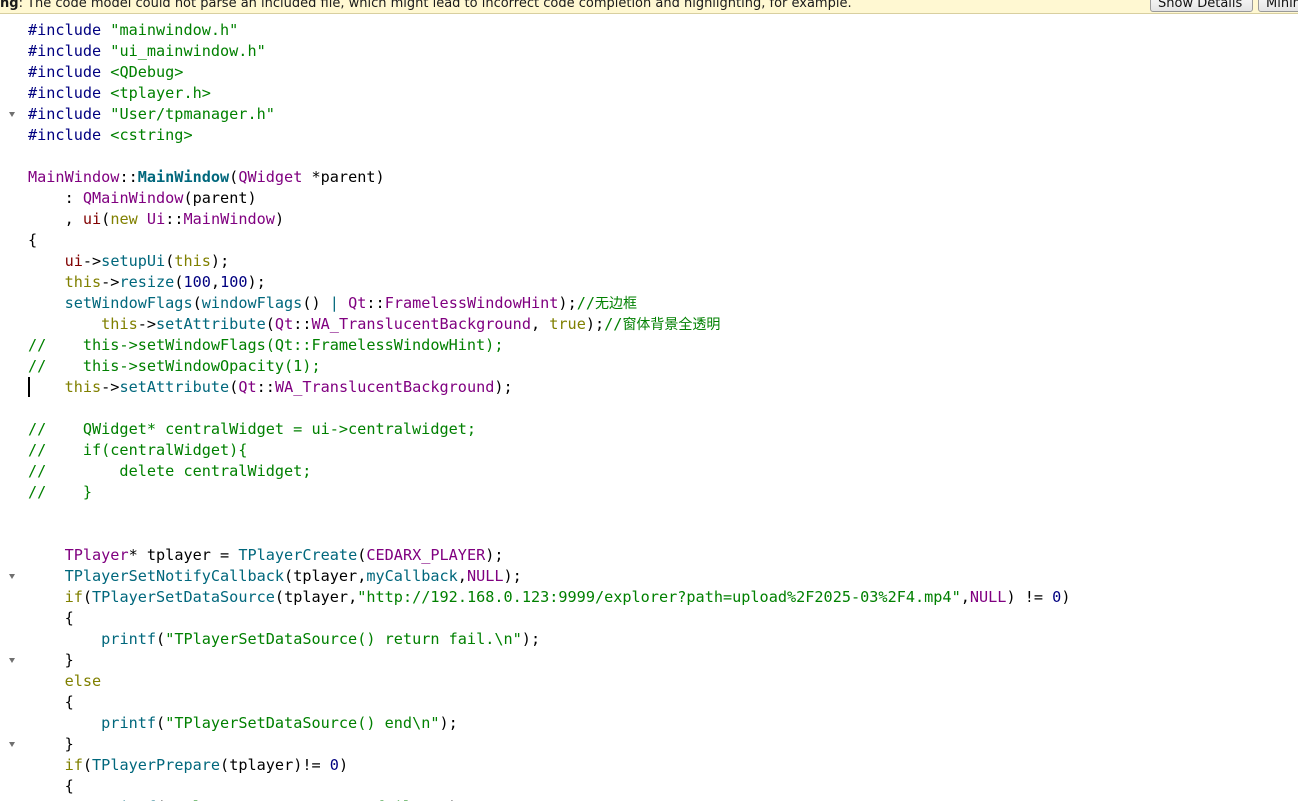 This screenshot has height=801, width=1298. I want to click on code-line: if(TPlayerPrepare(tplayer)!= 0), so click(188, 765).